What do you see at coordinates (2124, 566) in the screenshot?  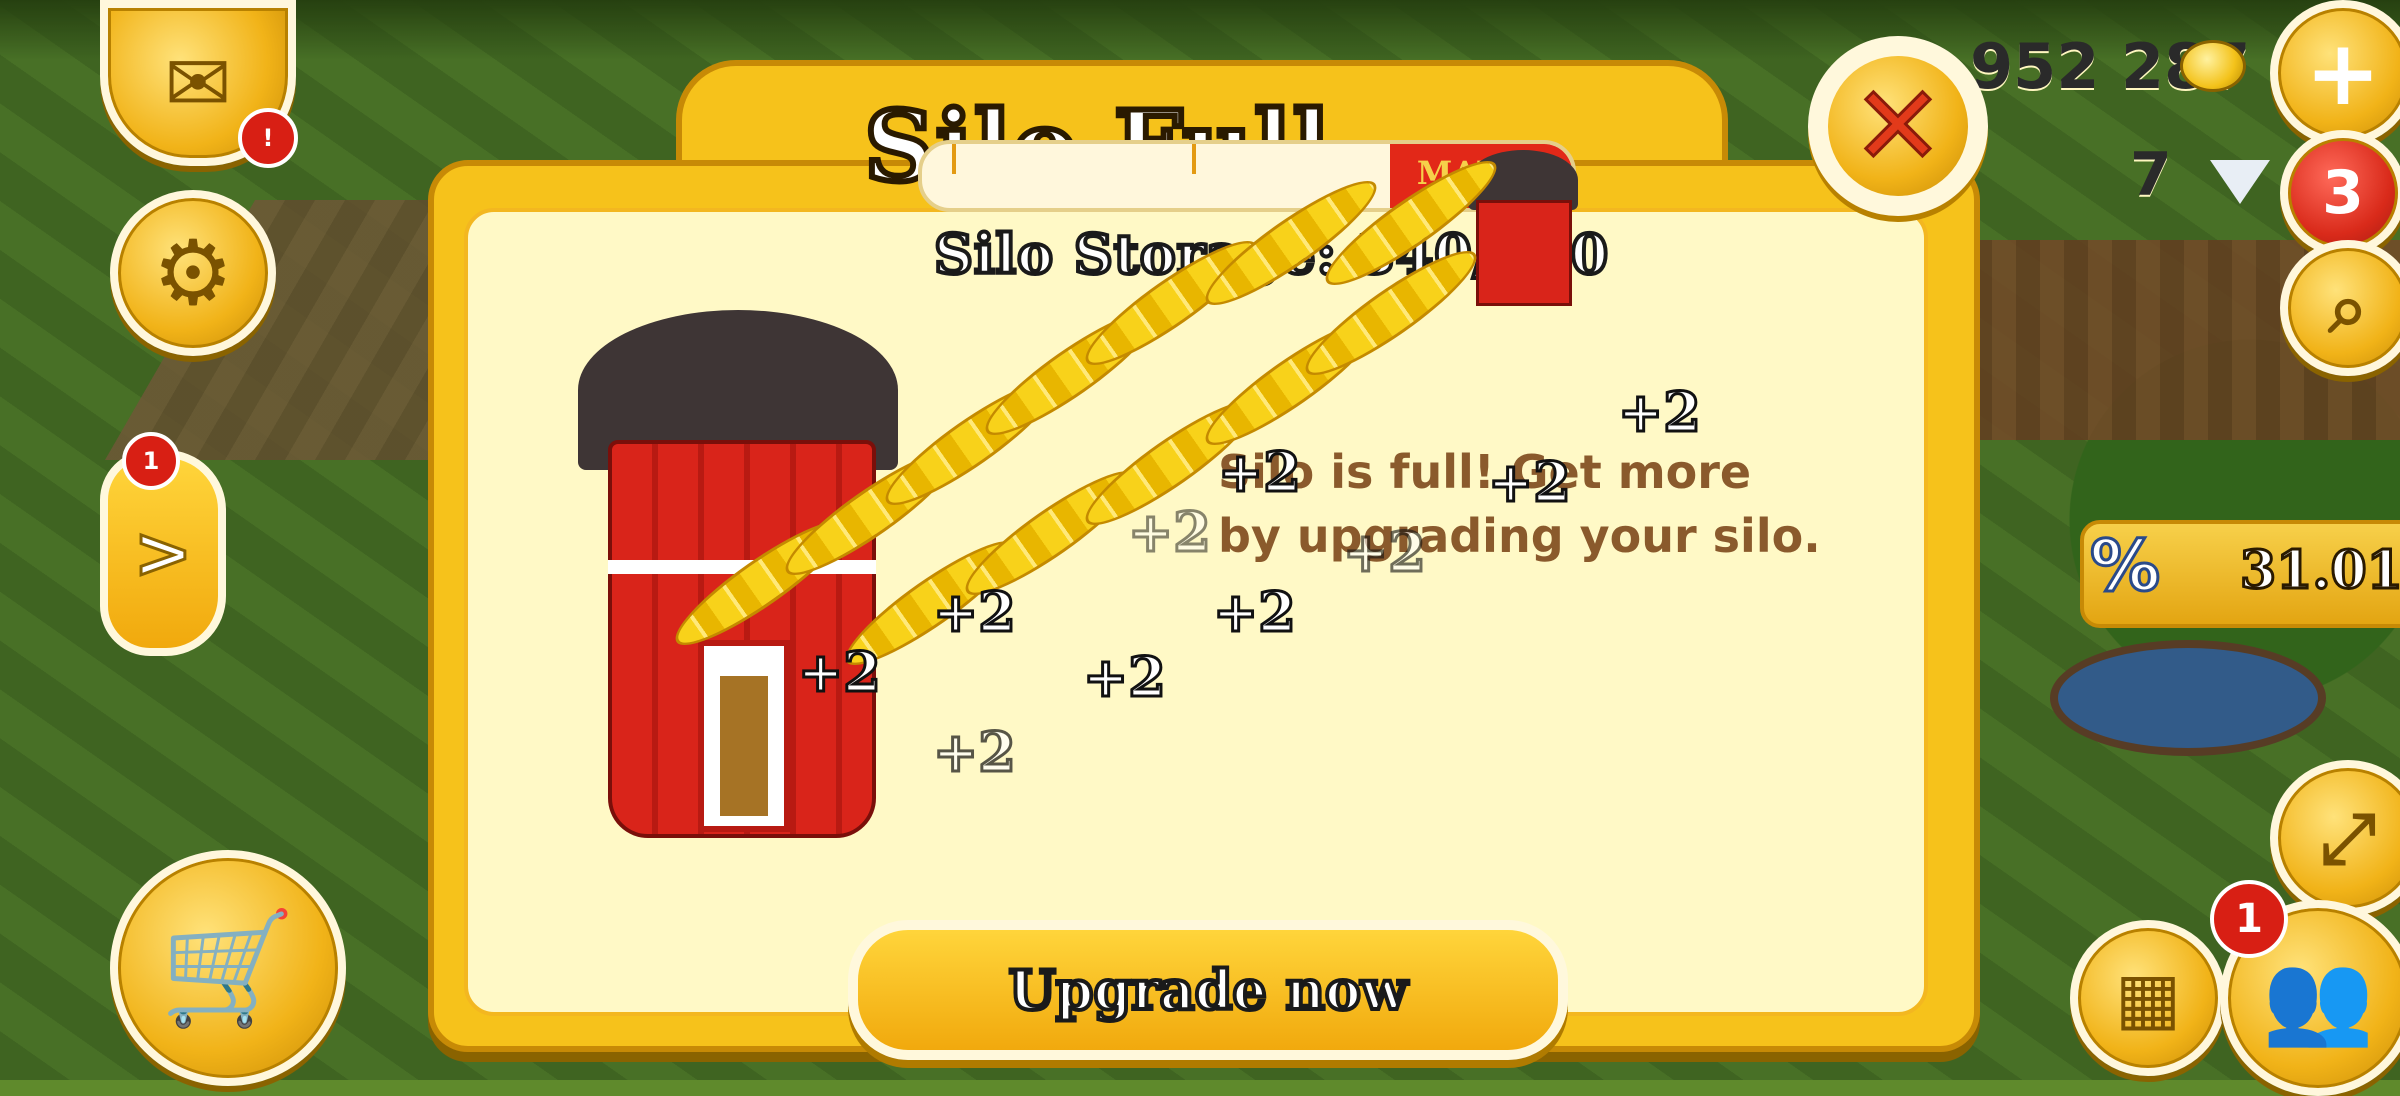 I see `discount-percent-icon: %` at bounding box center [2124, 566].